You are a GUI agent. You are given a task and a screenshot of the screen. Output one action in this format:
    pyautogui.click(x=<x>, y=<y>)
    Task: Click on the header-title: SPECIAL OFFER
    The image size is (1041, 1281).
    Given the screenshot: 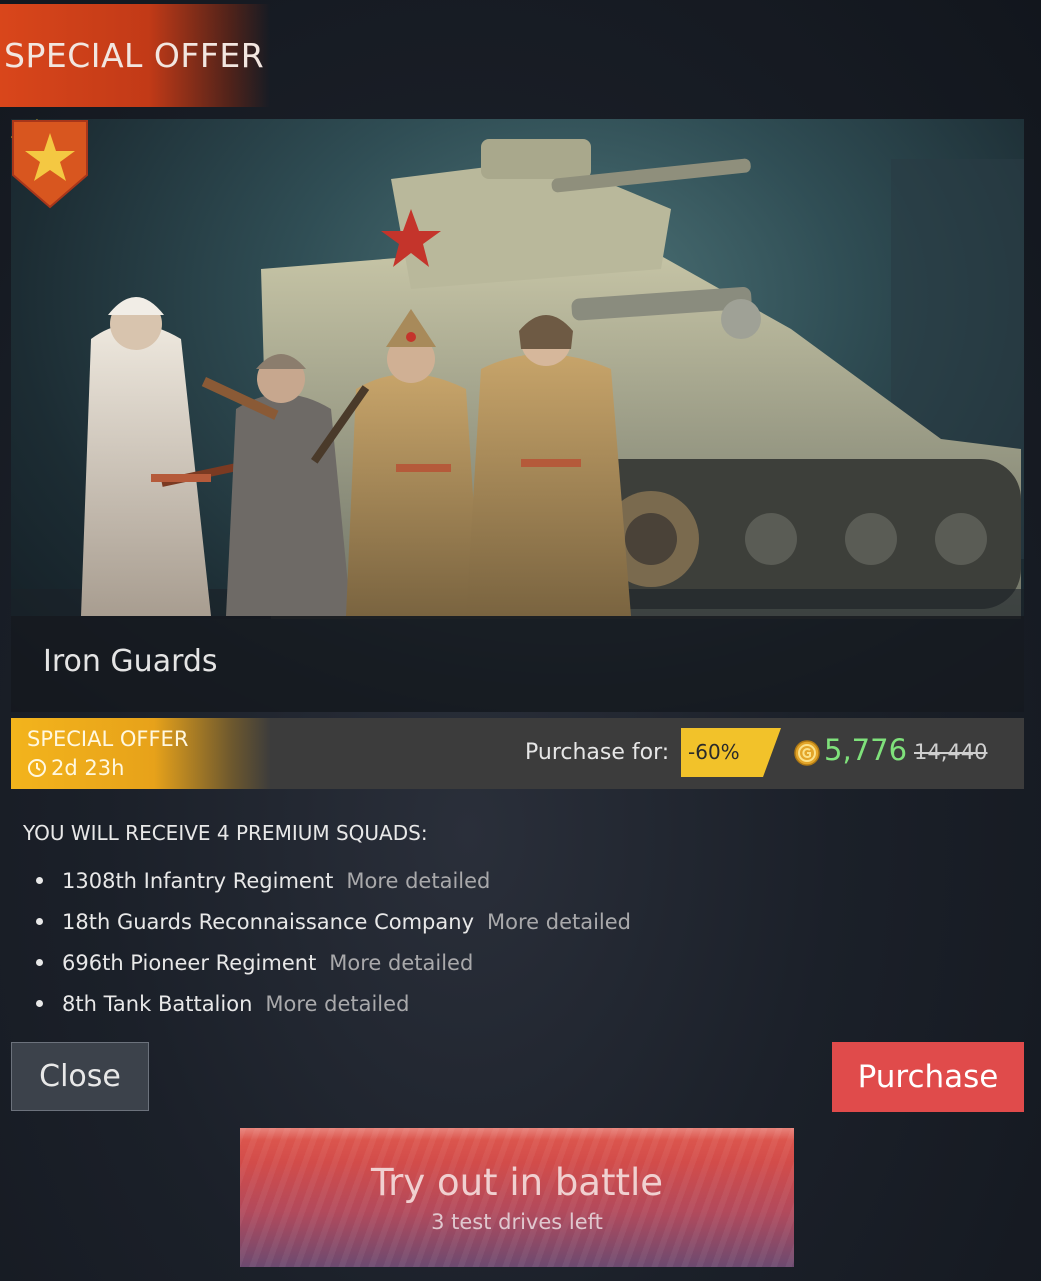 What is the action you would take?
    pyautogui.click(x=134, y=55)
    